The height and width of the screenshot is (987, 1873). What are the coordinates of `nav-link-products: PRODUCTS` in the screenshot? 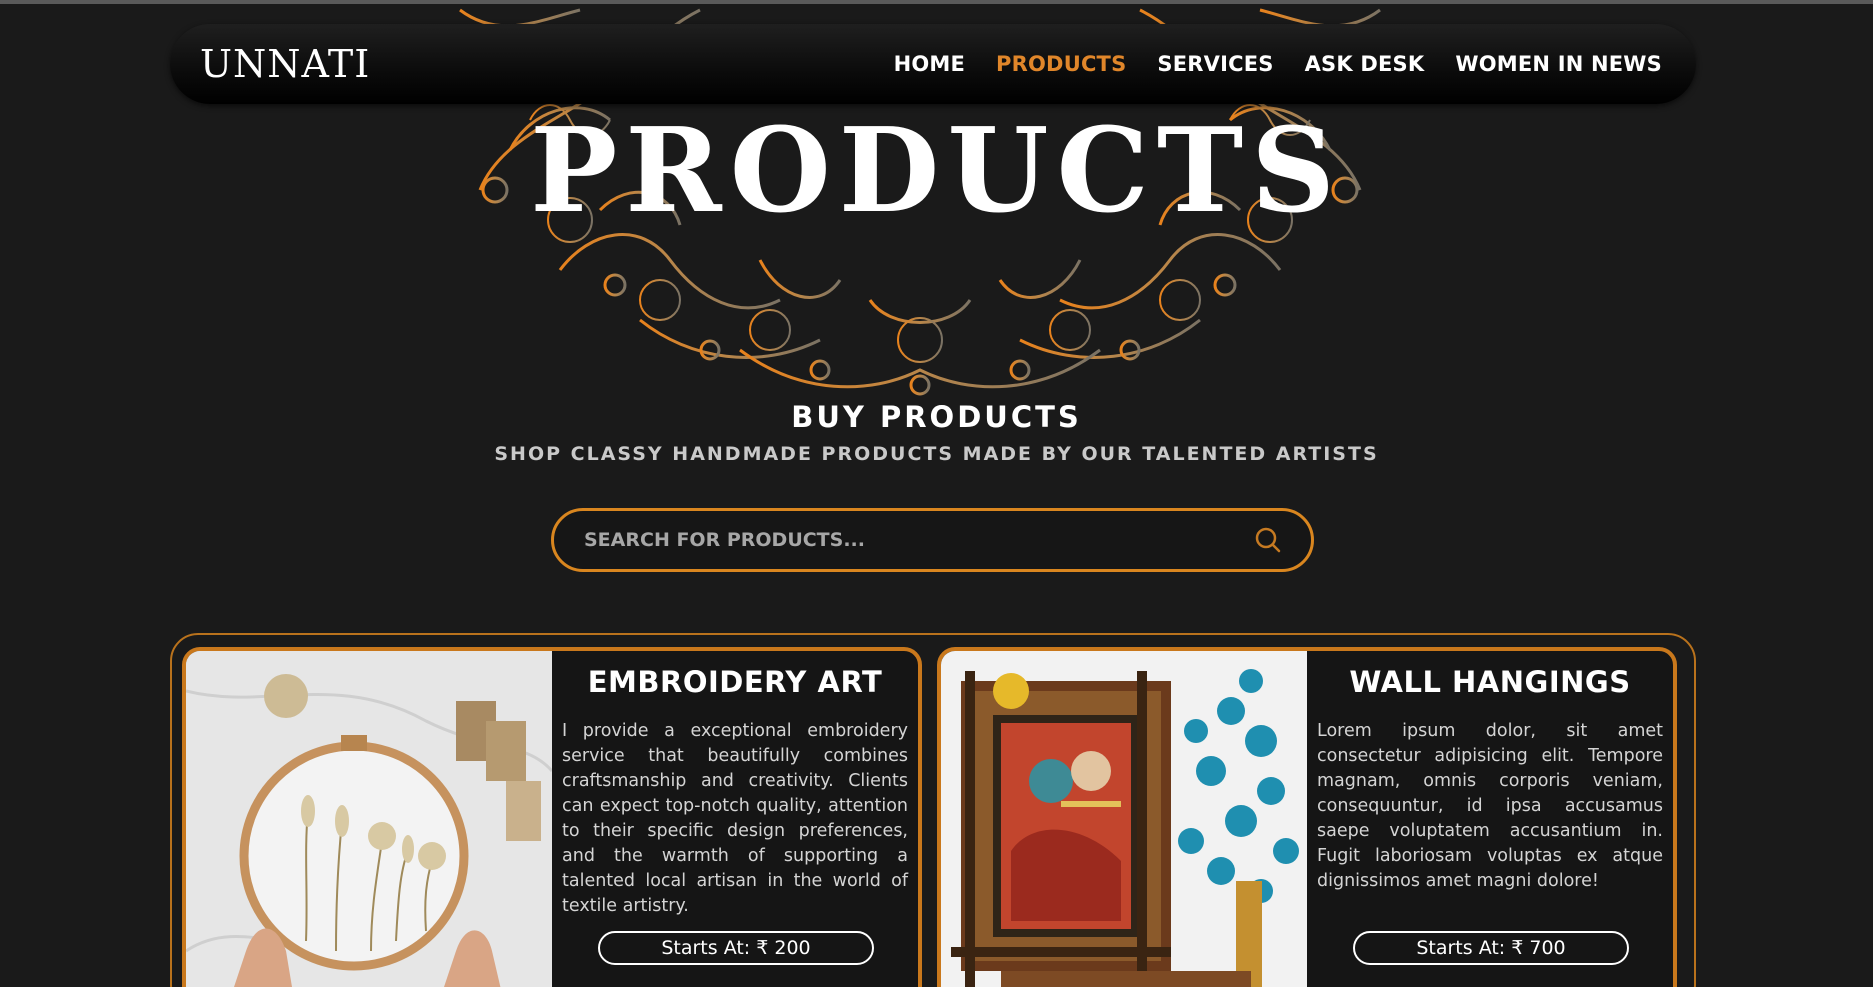 It's located at (1061, 64).